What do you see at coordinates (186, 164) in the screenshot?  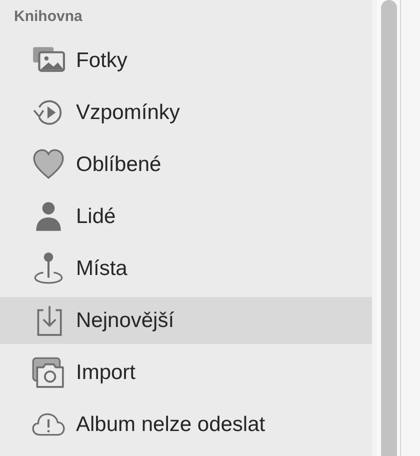 I see `sidebar-item: Oblíbené` at bounding box center [186, 164].